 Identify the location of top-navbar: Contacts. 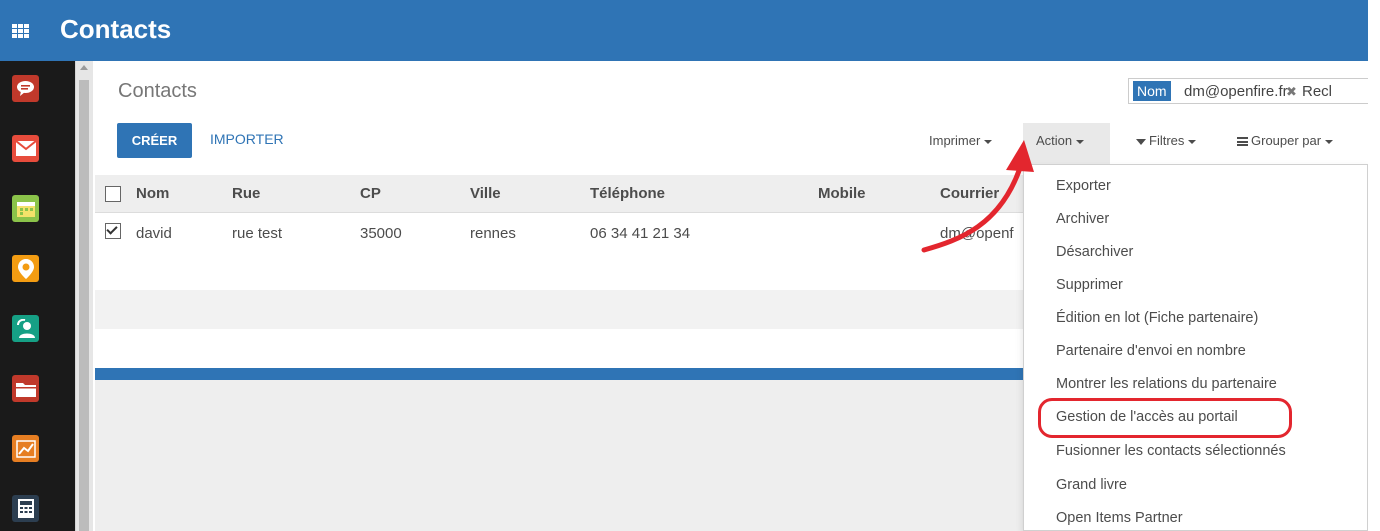
(684, 30).